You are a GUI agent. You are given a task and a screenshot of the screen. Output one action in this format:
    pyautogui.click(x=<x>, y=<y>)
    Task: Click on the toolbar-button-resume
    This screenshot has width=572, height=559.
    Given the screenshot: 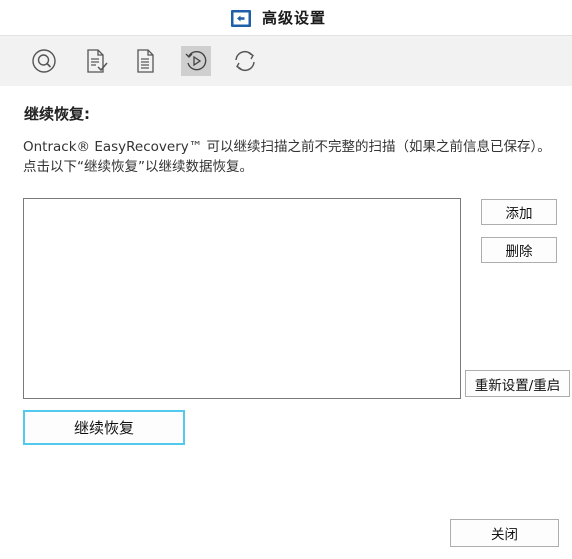 What is the action you would take?
    pyautogui.click(x=196, y=61)
    